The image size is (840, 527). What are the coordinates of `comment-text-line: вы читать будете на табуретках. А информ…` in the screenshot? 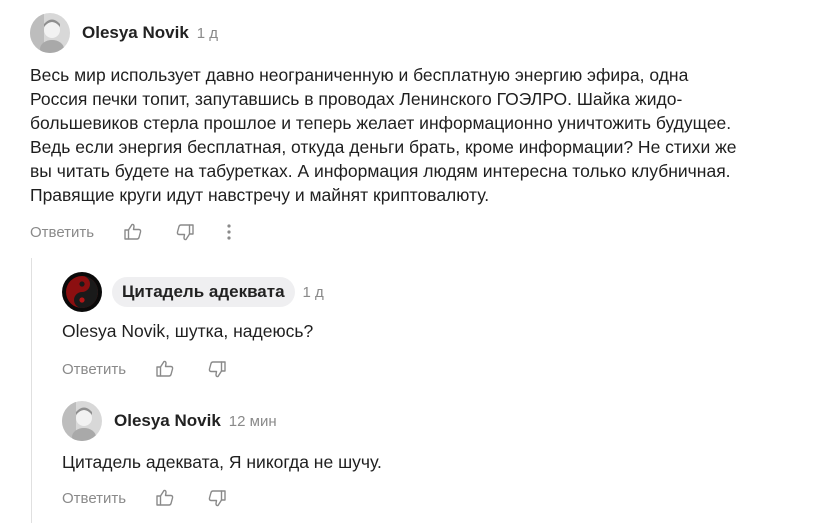 It's located at (380, 171).